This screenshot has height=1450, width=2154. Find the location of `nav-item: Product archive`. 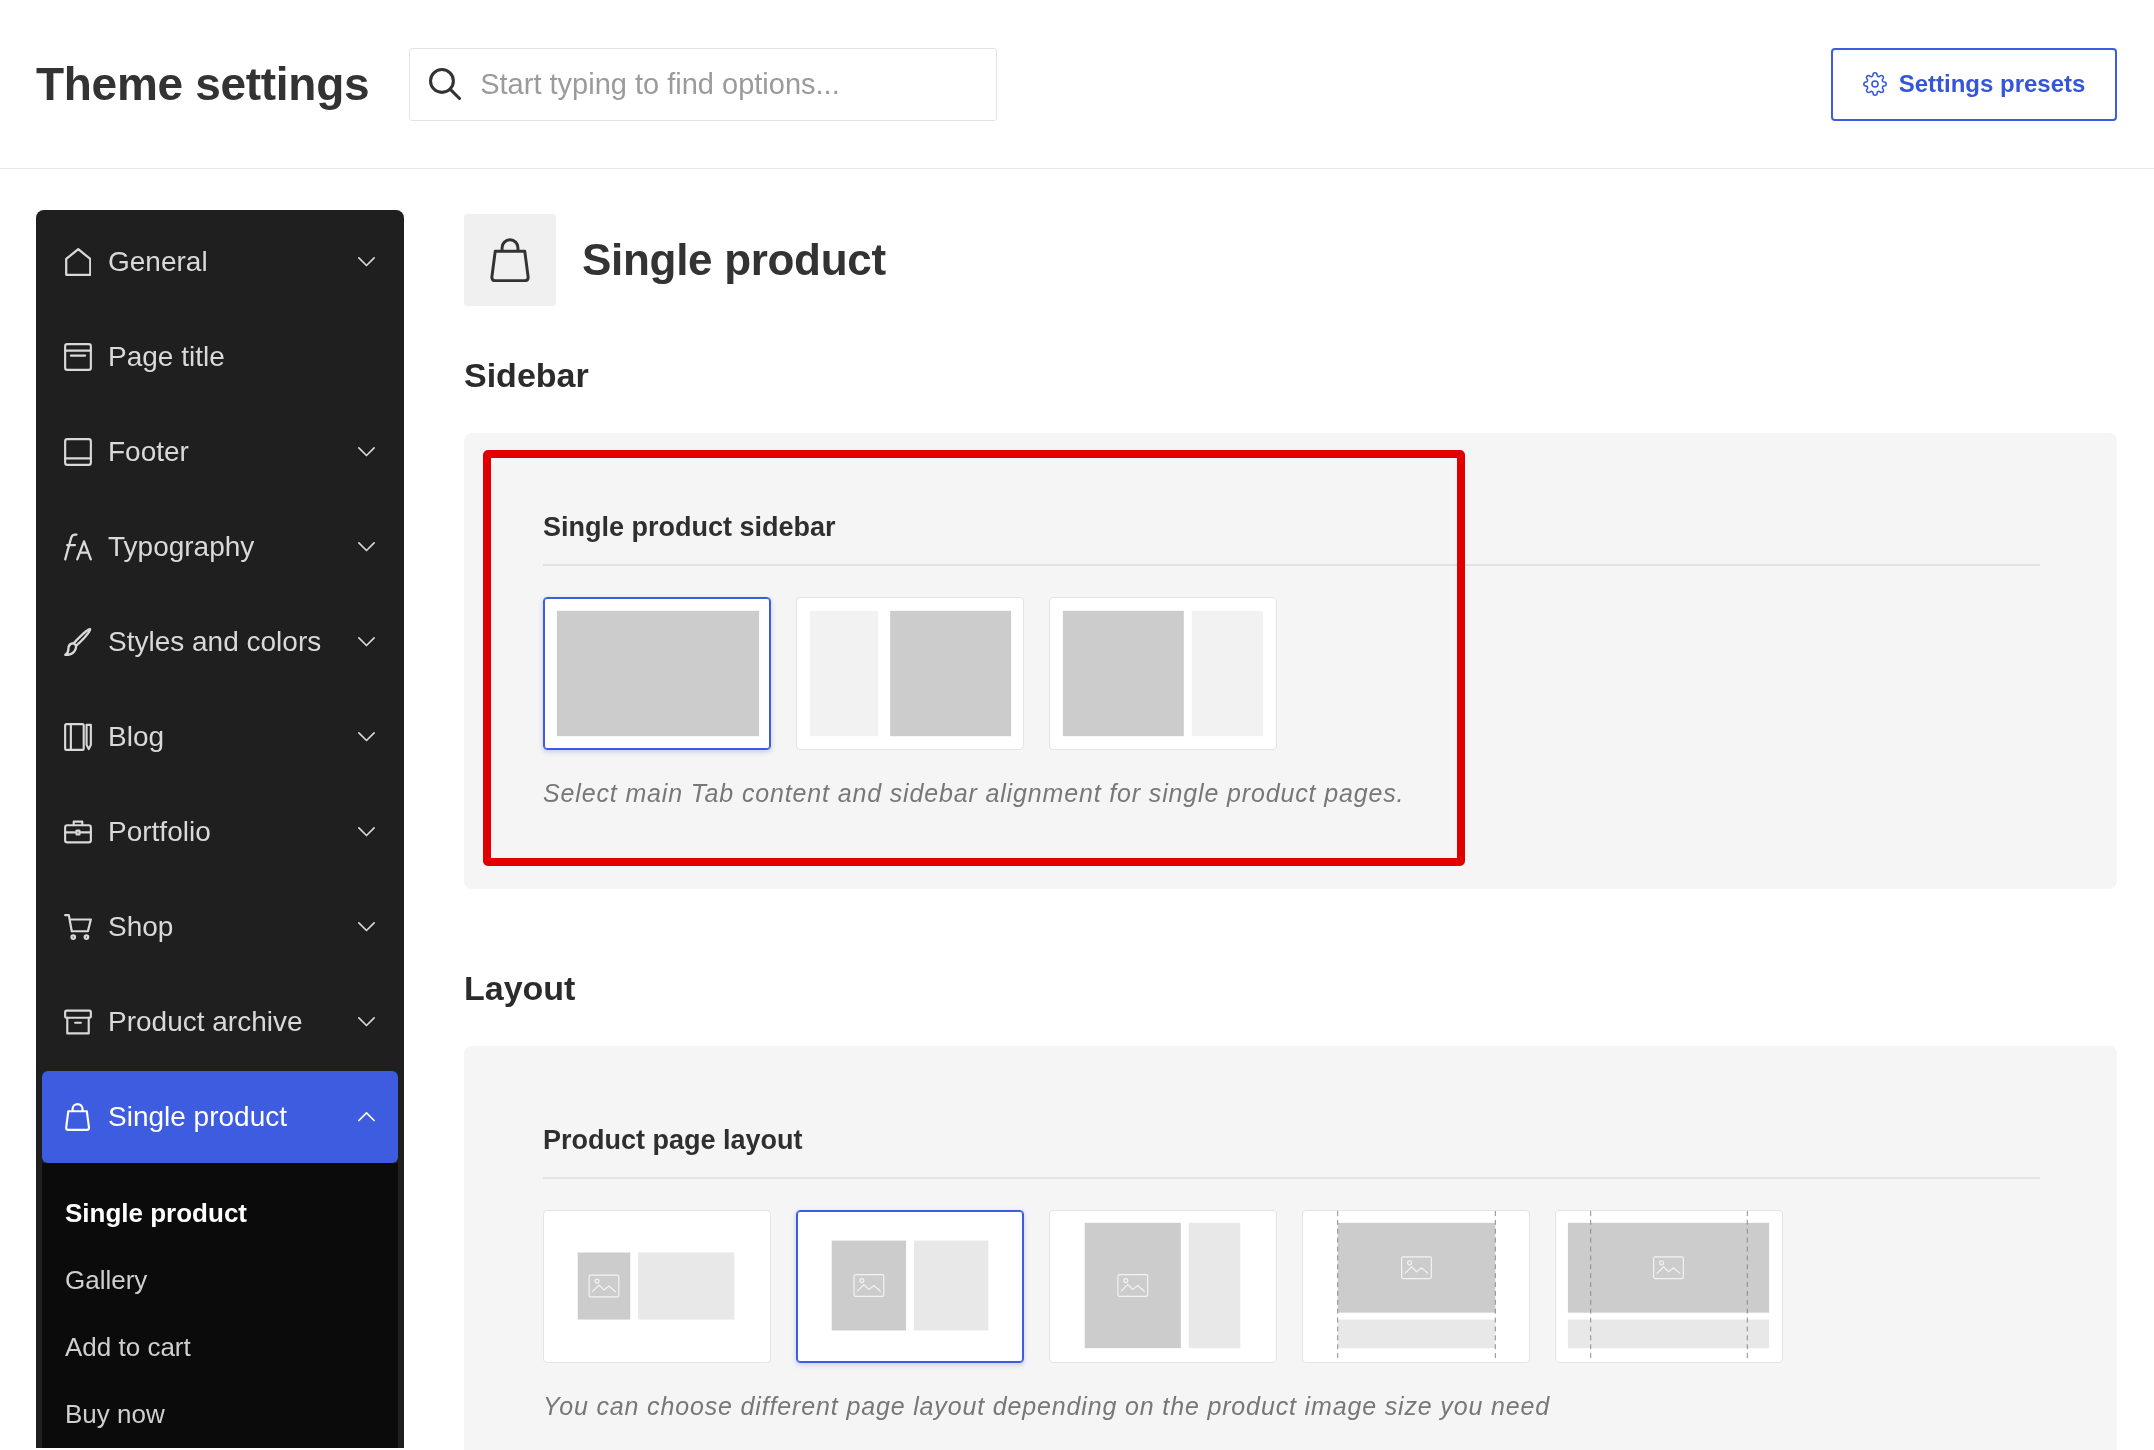

nav-item: Product archive is located at coordinates (220, 1022).